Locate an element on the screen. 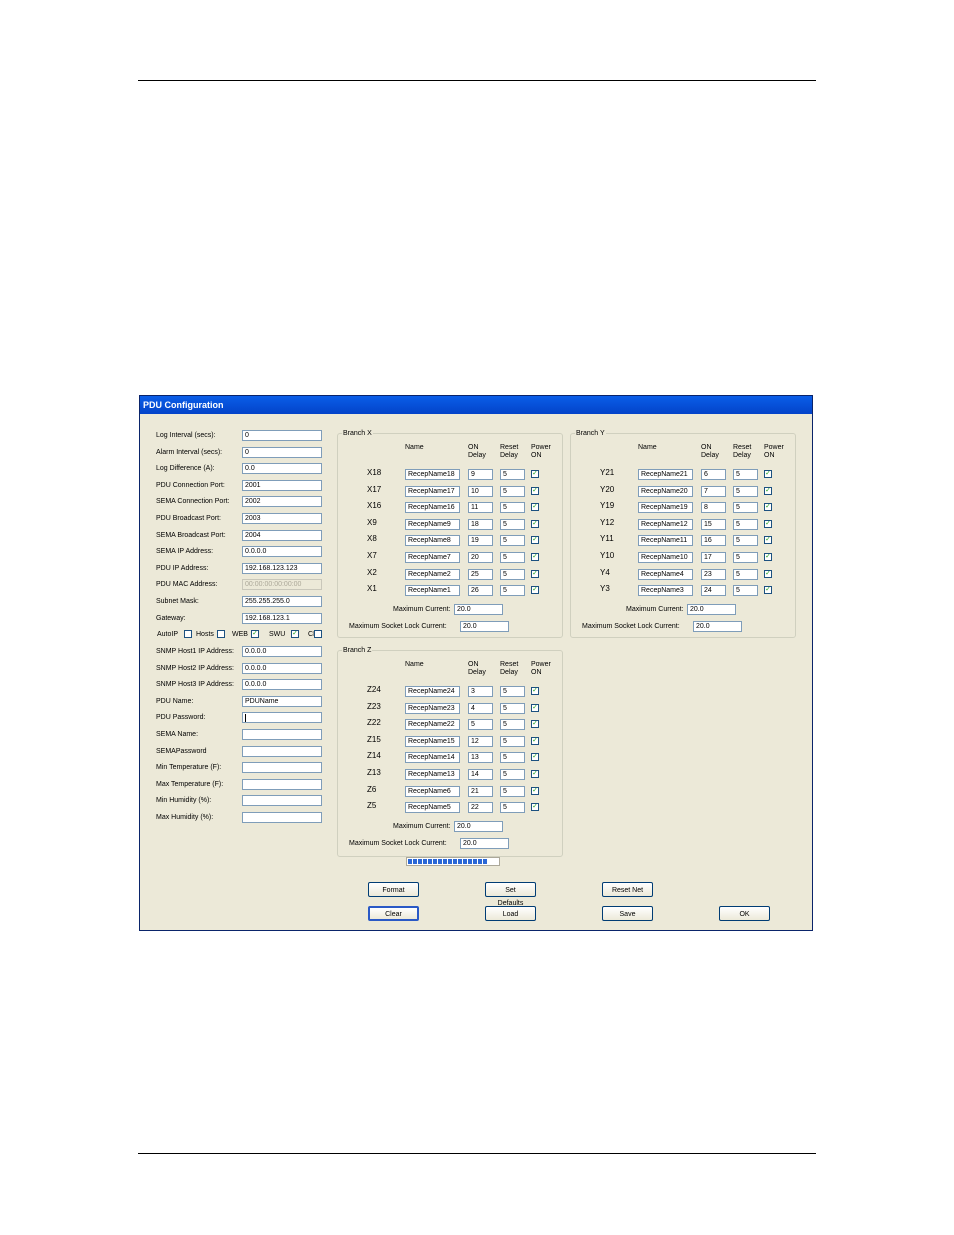 This screenshot has width=954, height=1235. sema-connection-port-field: 2002 is located at coordinates (282, 502).